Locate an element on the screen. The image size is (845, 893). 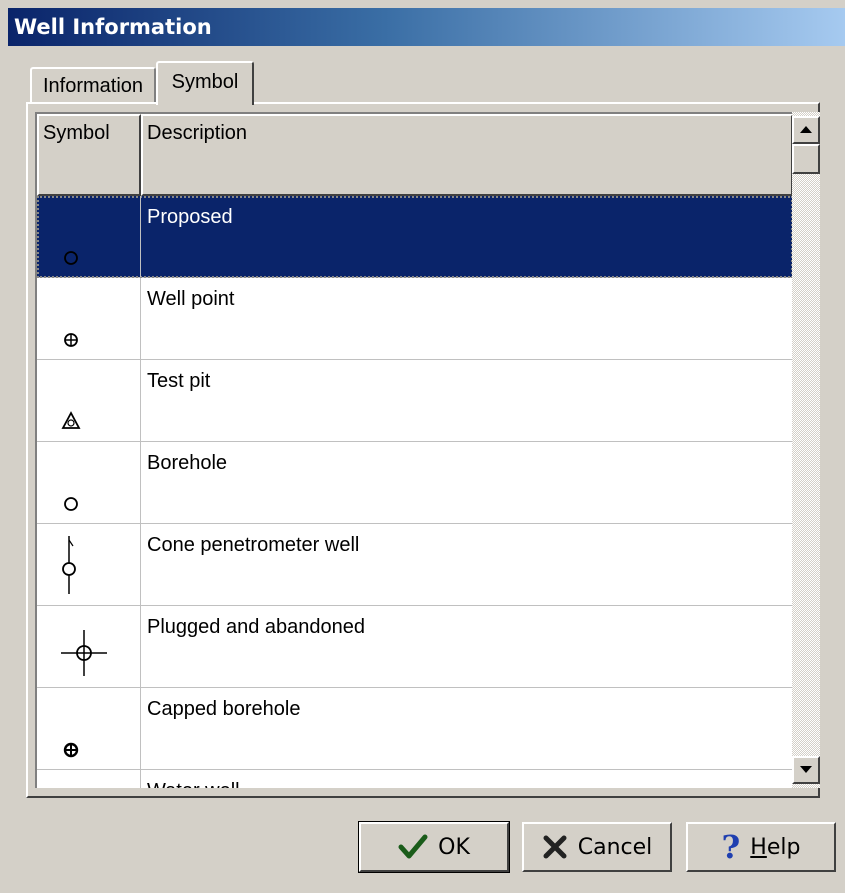
column-header-description: Description is located at coordinates (467, 155).